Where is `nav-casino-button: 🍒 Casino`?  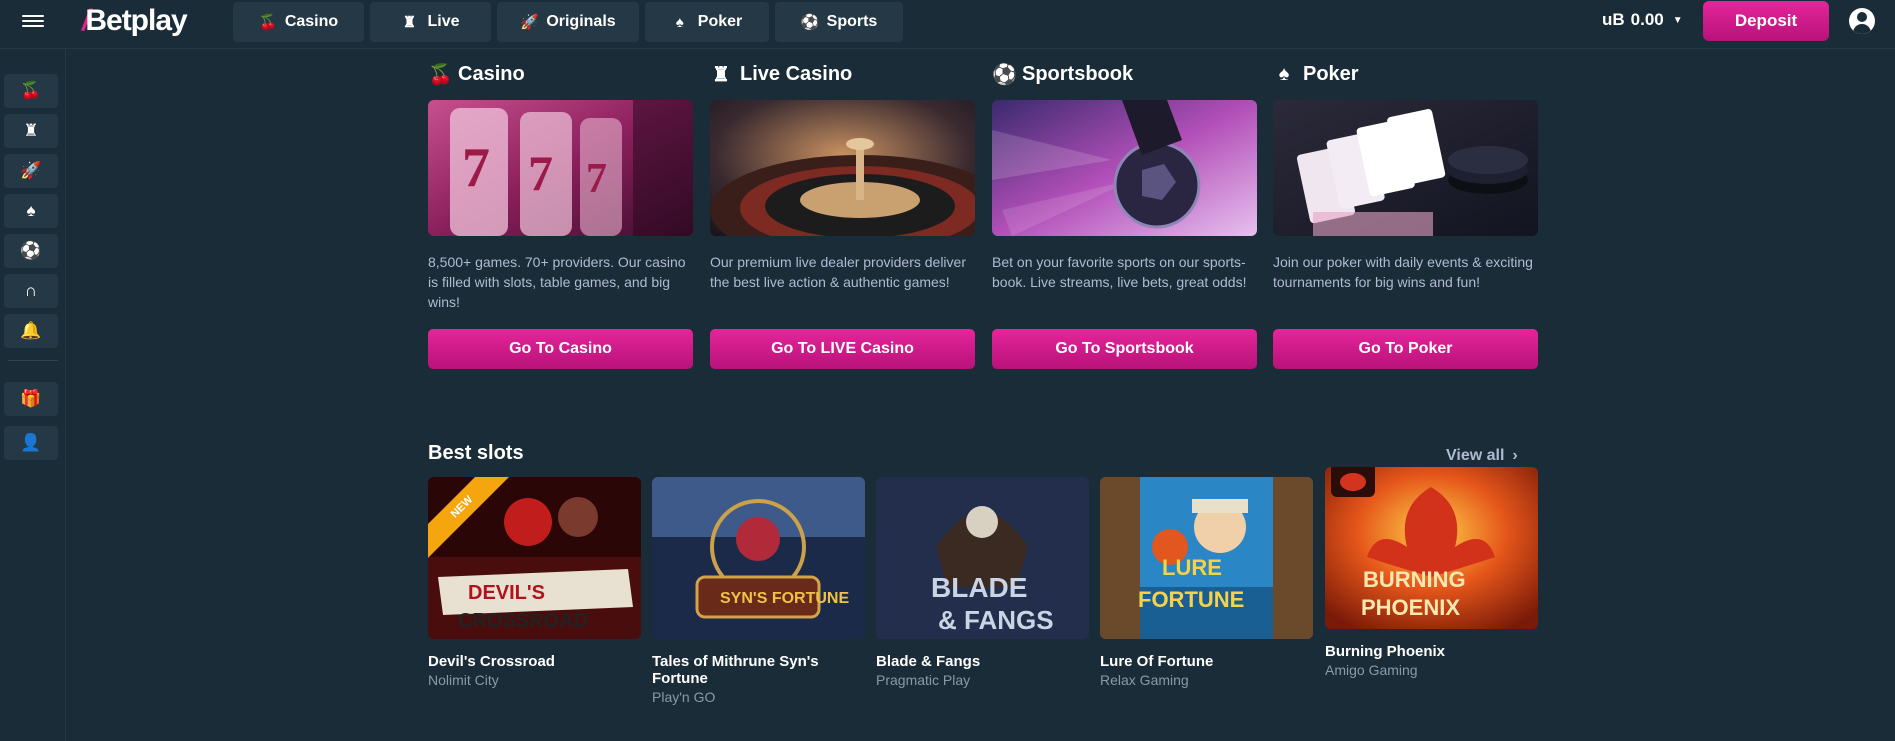
nav-casino-button: 🍒 Casino is located at coordinates (298, 22).